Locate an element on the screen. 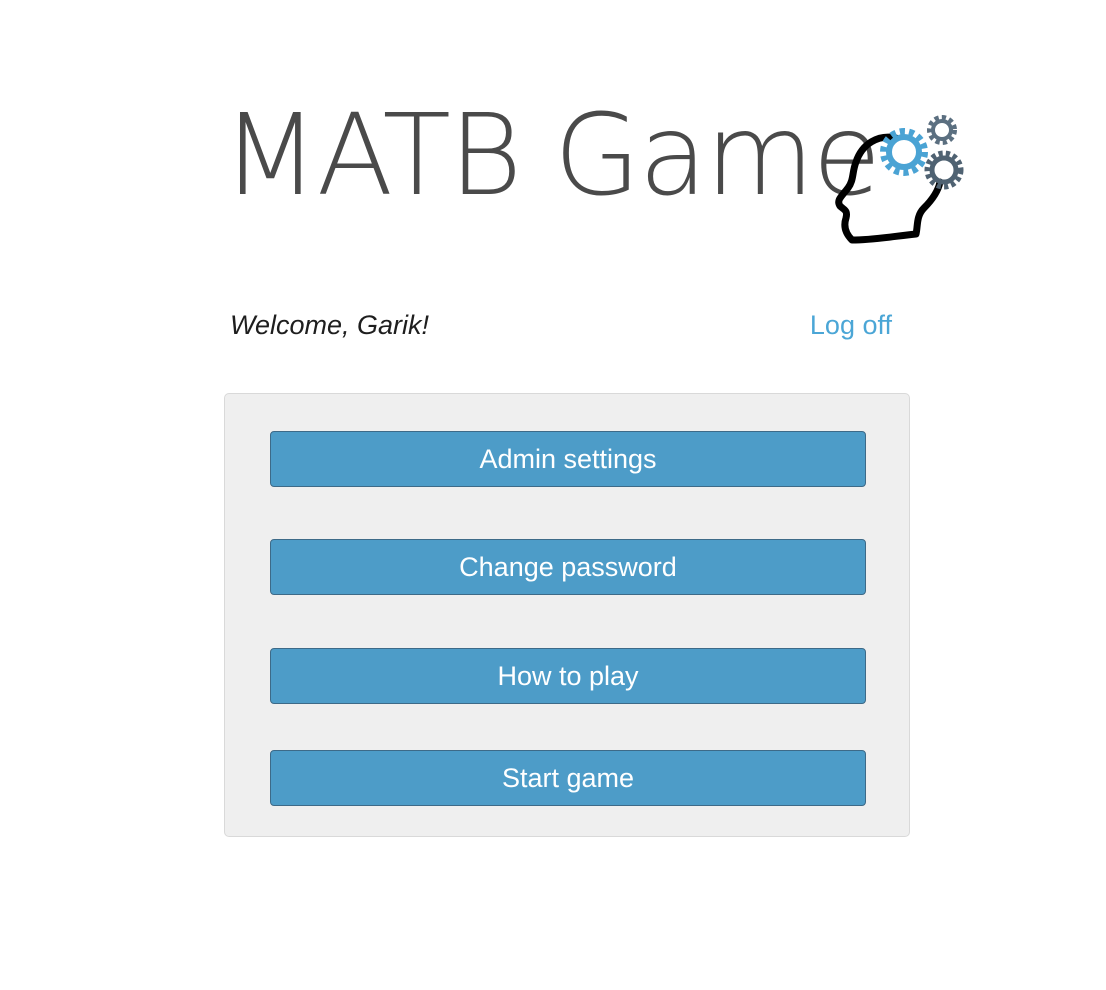  log-off-link: Log off is located at coordinates (851, 325).